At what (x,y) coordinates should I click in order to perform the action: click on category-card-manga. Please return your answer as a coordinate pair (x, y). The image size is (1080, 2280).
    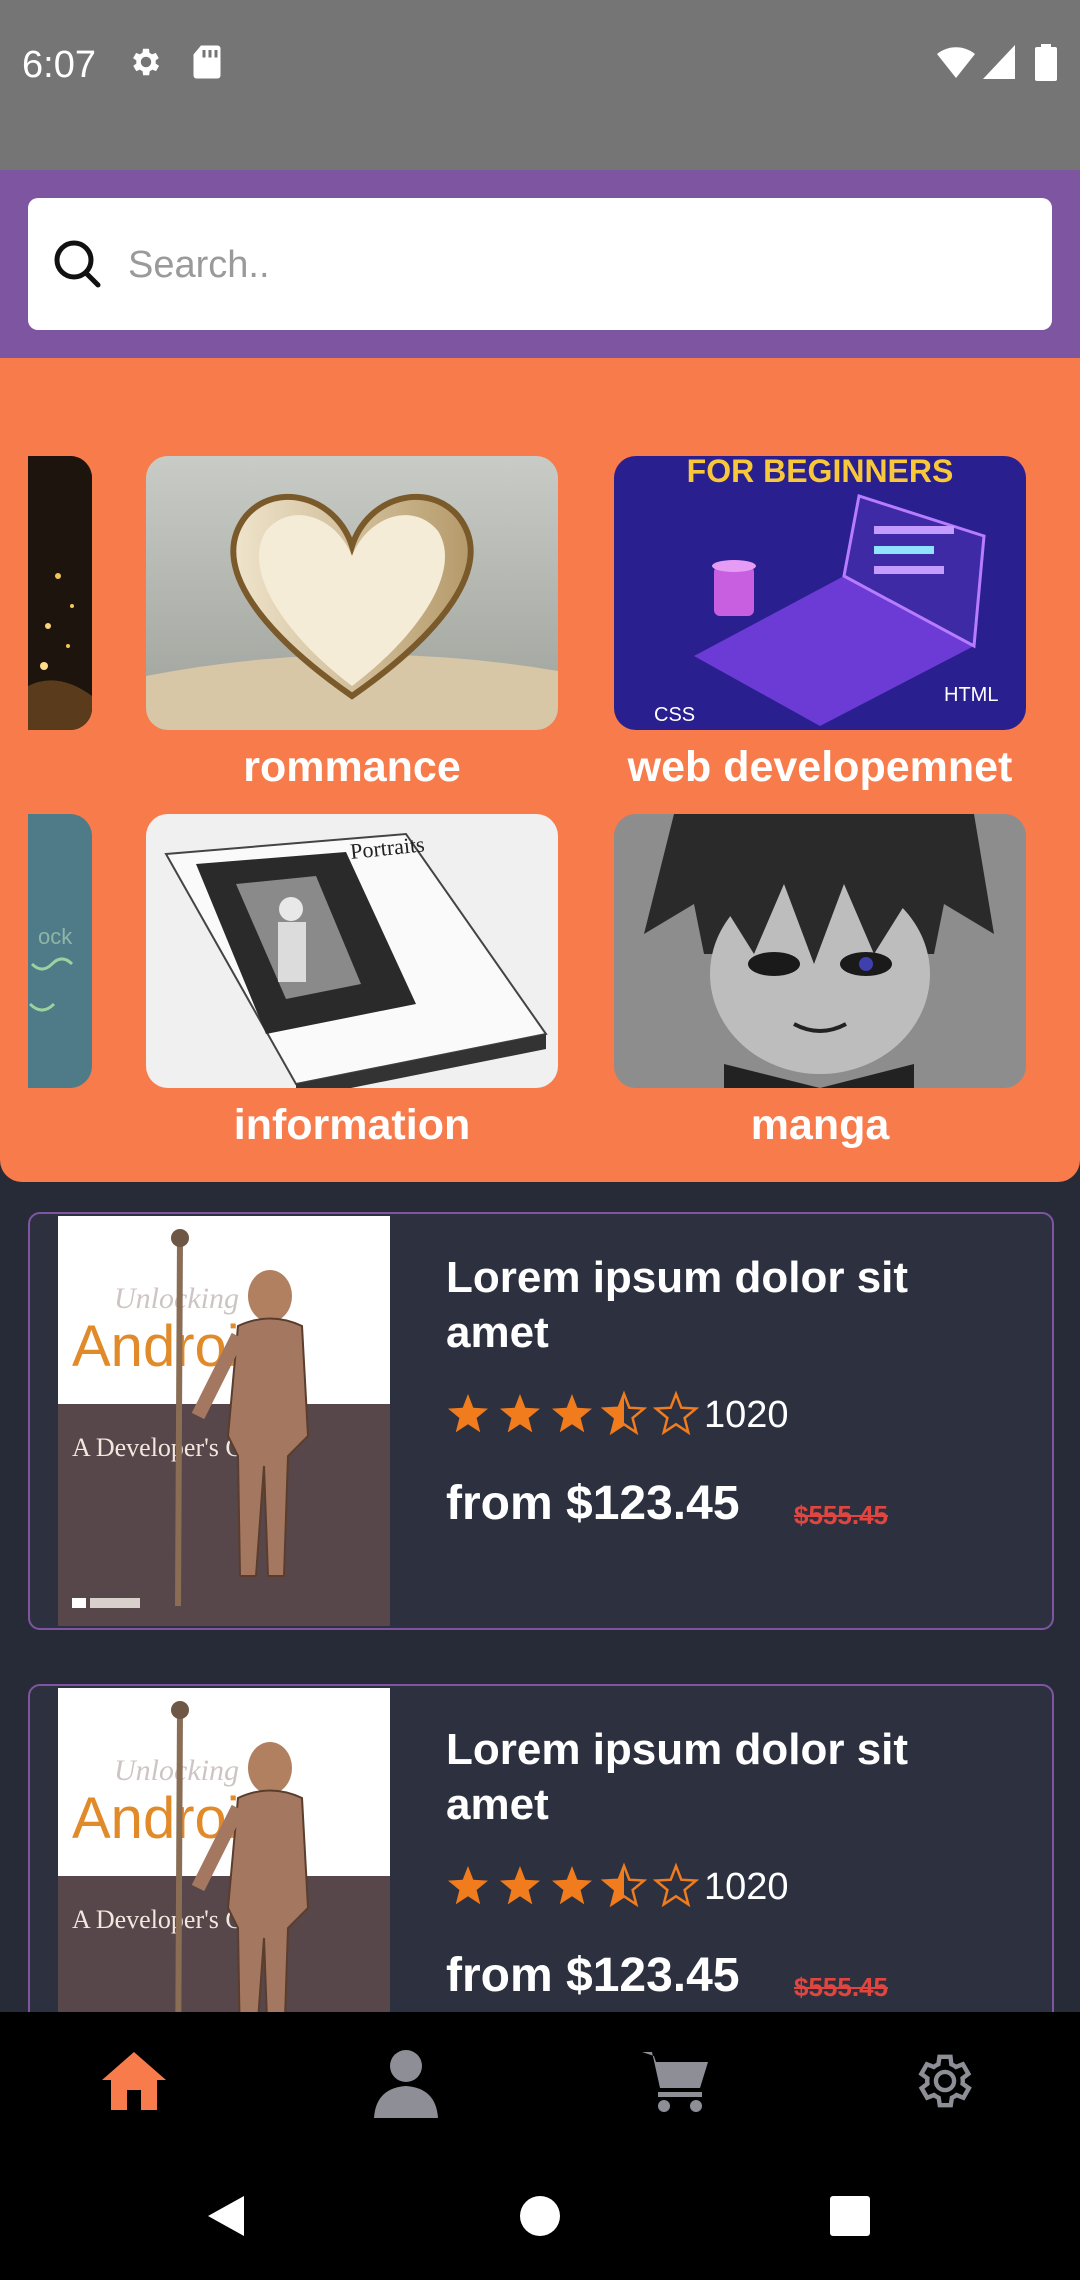
    Looking at the image, I should click on (820, 951).